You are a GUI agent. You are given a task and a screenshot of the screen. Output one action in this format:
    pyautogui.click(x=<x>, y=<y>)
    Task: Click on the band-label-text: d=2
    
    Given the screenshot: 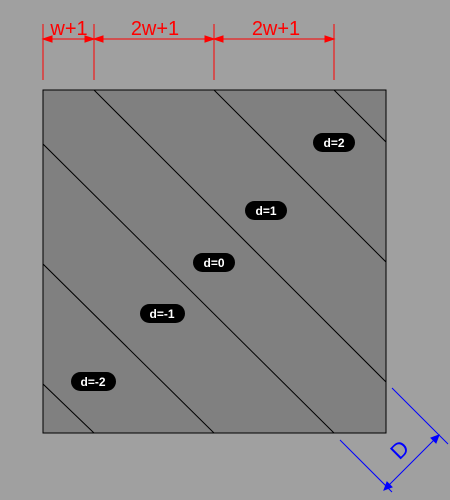 What is the action you would take?
    pyautogui.click(x=333, y=143)
    